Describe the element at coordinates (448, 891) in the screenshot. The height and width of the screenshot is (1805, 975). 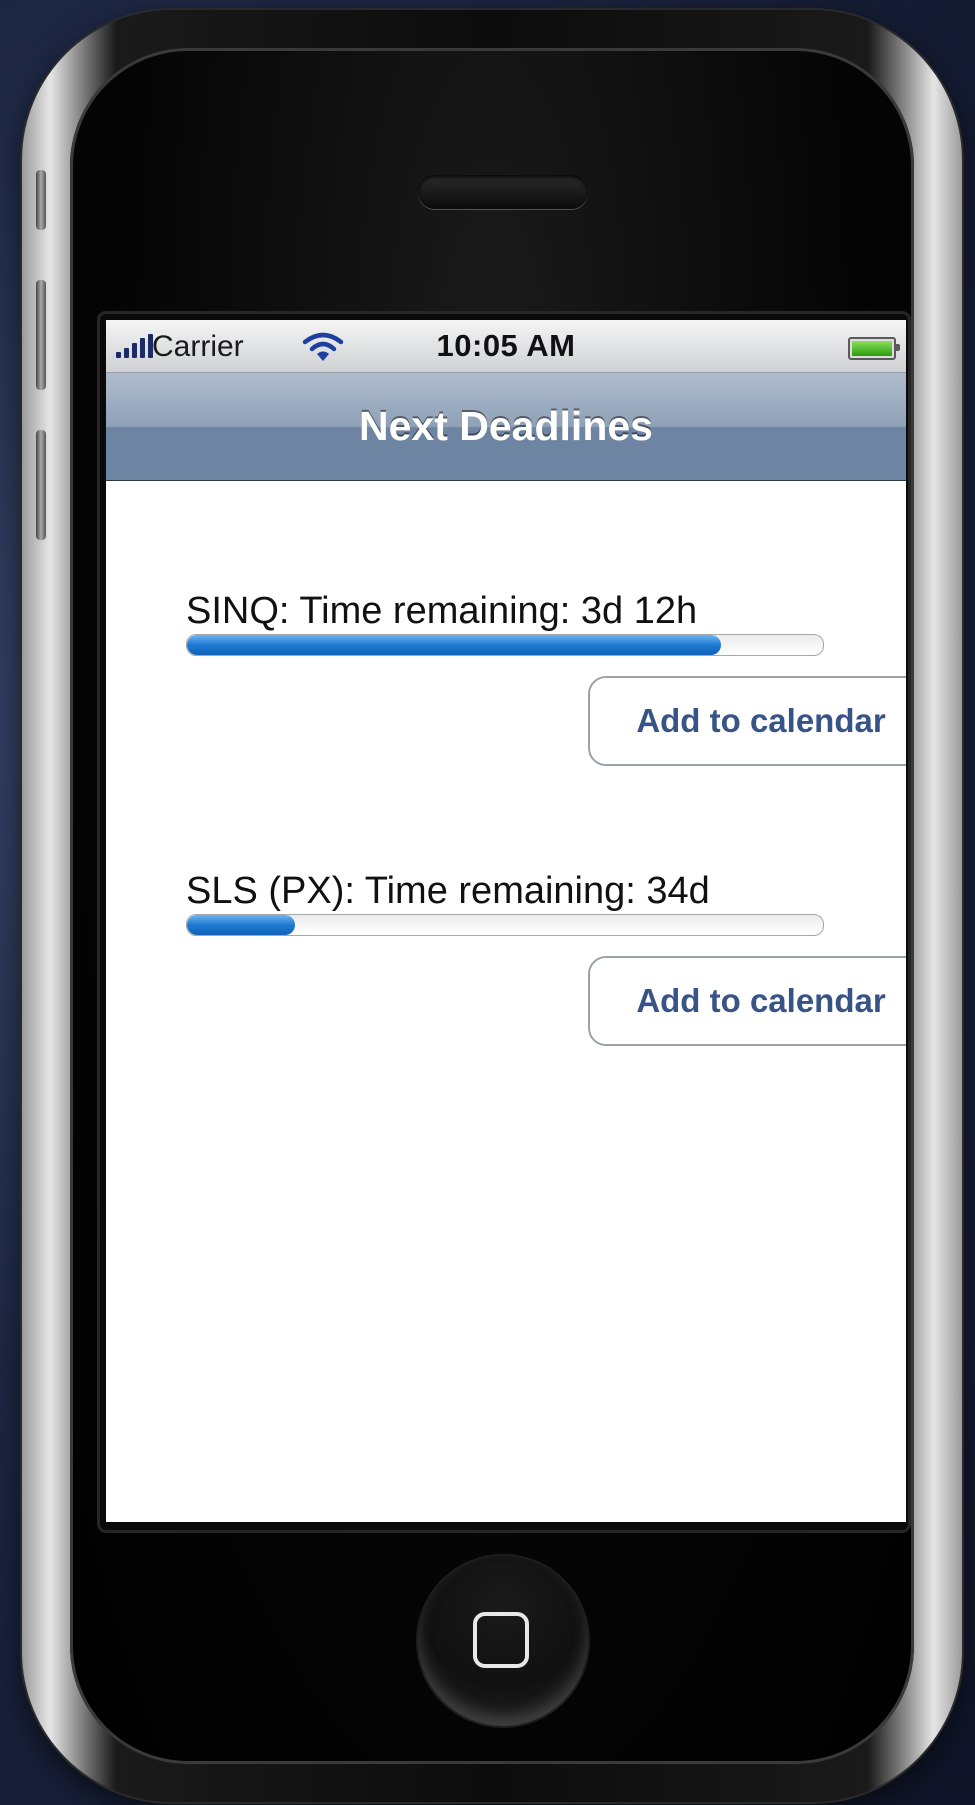
I see `deadline-label: SLS (PX): Time remaining: 34d` at that location.